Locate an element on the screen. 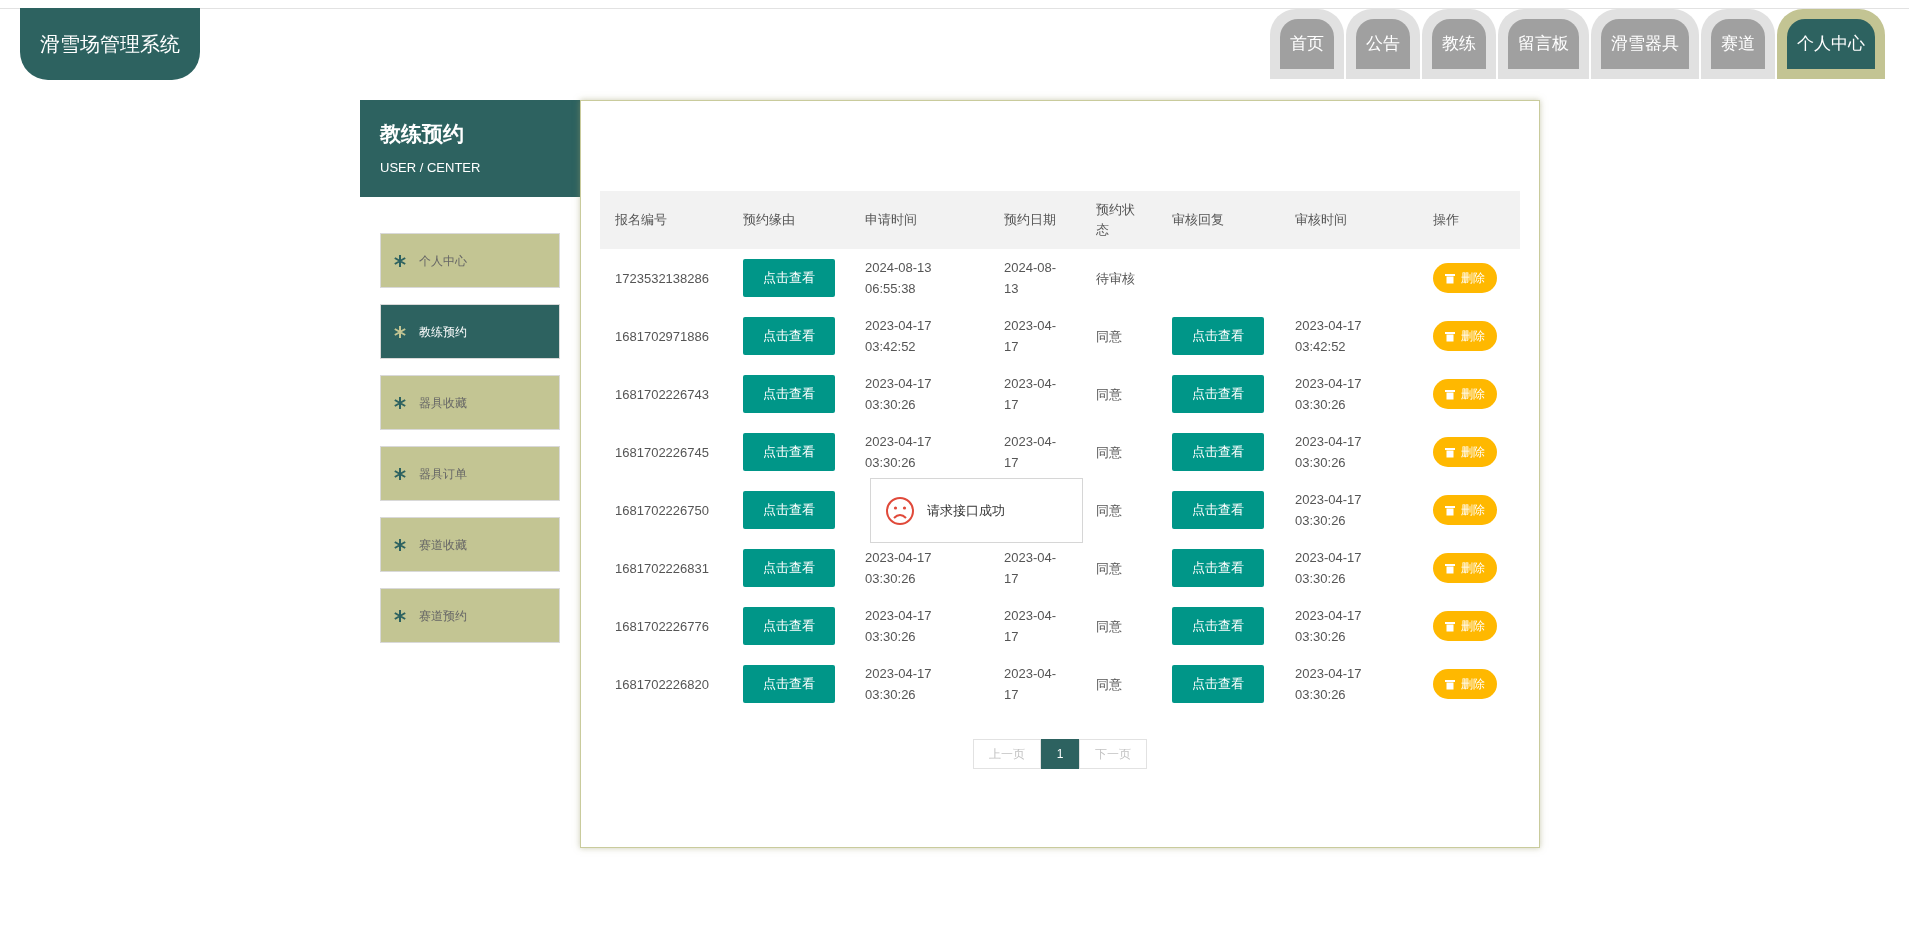 The image size is (1909, 935). table-cell-text: 2024-08-13 is located at coordinates (1031, 278).